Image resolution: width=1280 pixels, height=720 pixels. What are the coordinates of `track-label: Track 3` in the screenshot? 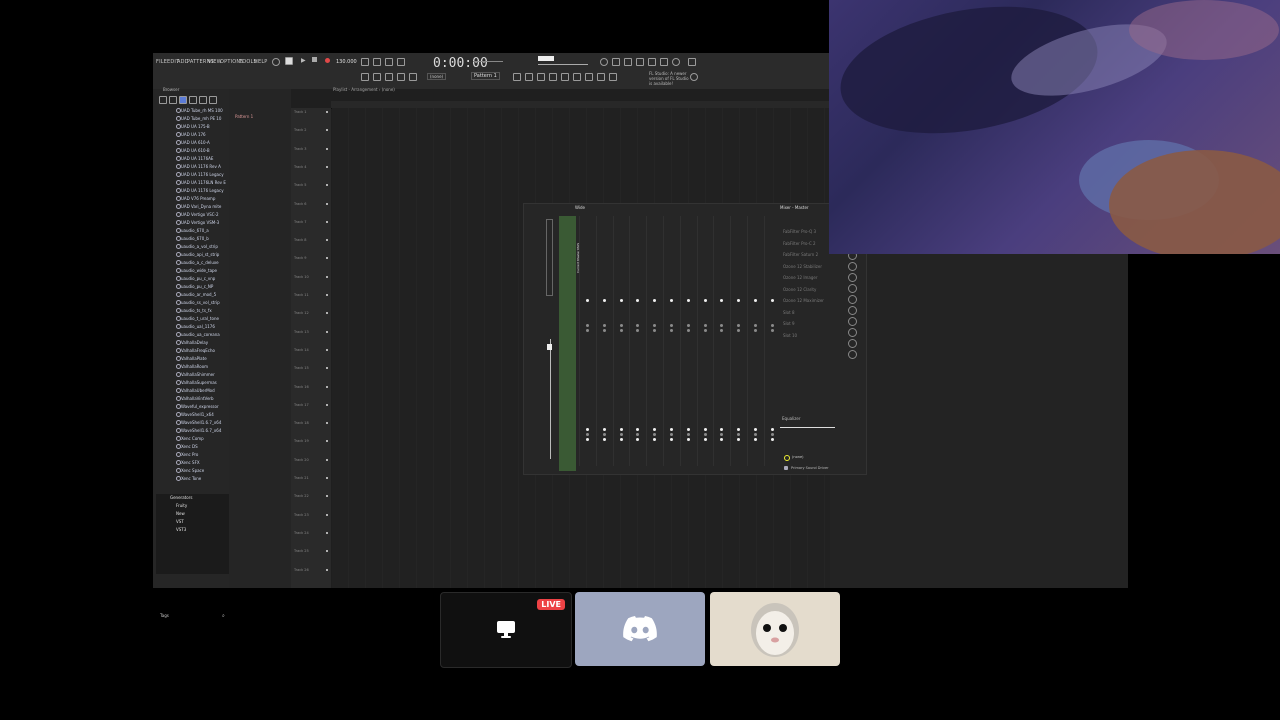 It's located at (300, 149).